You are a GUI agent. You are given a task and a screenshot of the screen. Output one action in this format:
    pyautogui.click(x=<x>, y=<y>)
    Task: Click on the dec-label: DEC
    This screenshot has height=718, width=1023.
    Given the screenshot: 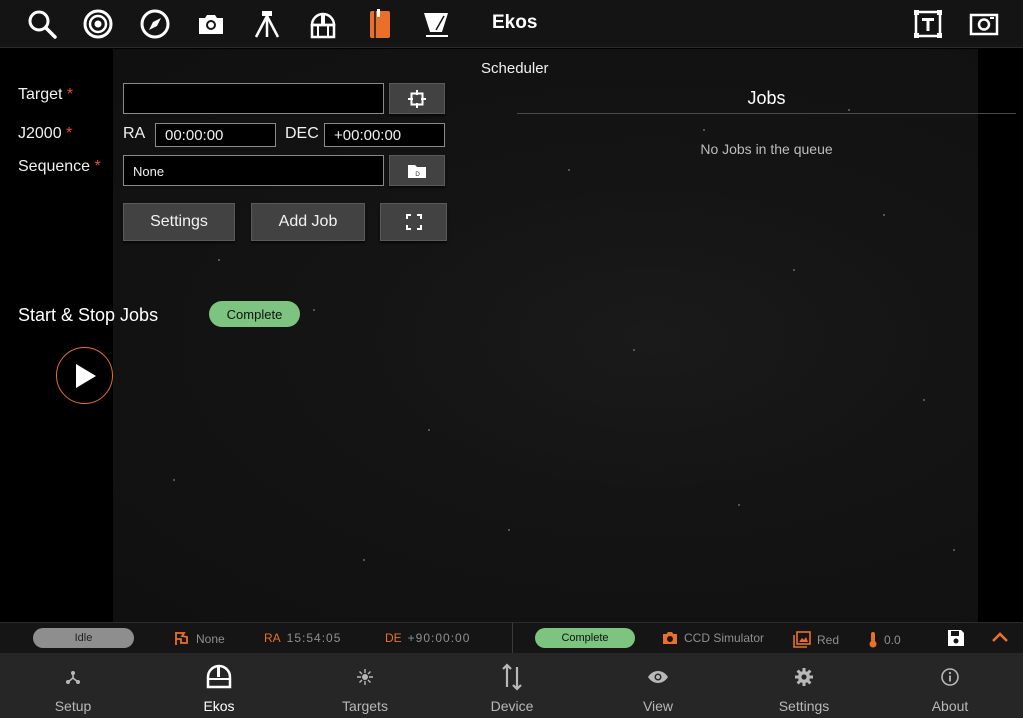 What is the action you would take?
    pyautogui.click(x=302, y=133)
    